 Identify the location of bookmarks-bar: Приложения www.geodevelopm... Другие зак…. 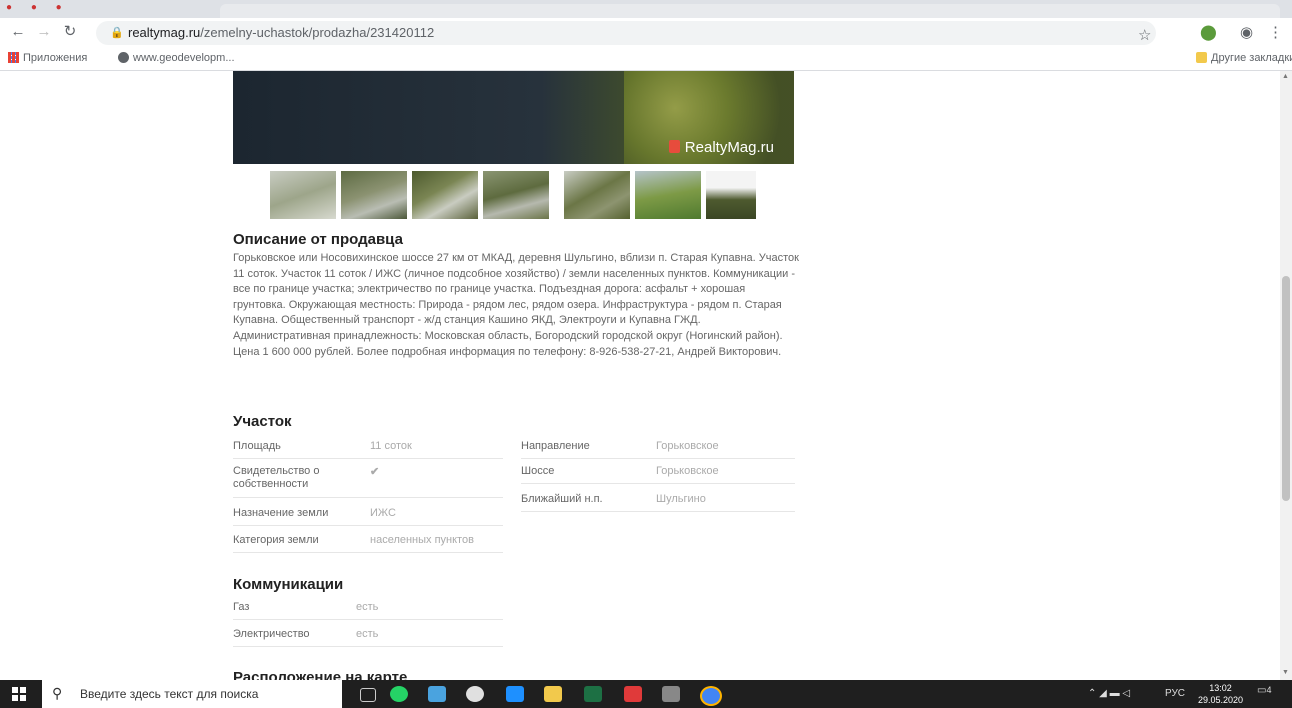
(646, 59).